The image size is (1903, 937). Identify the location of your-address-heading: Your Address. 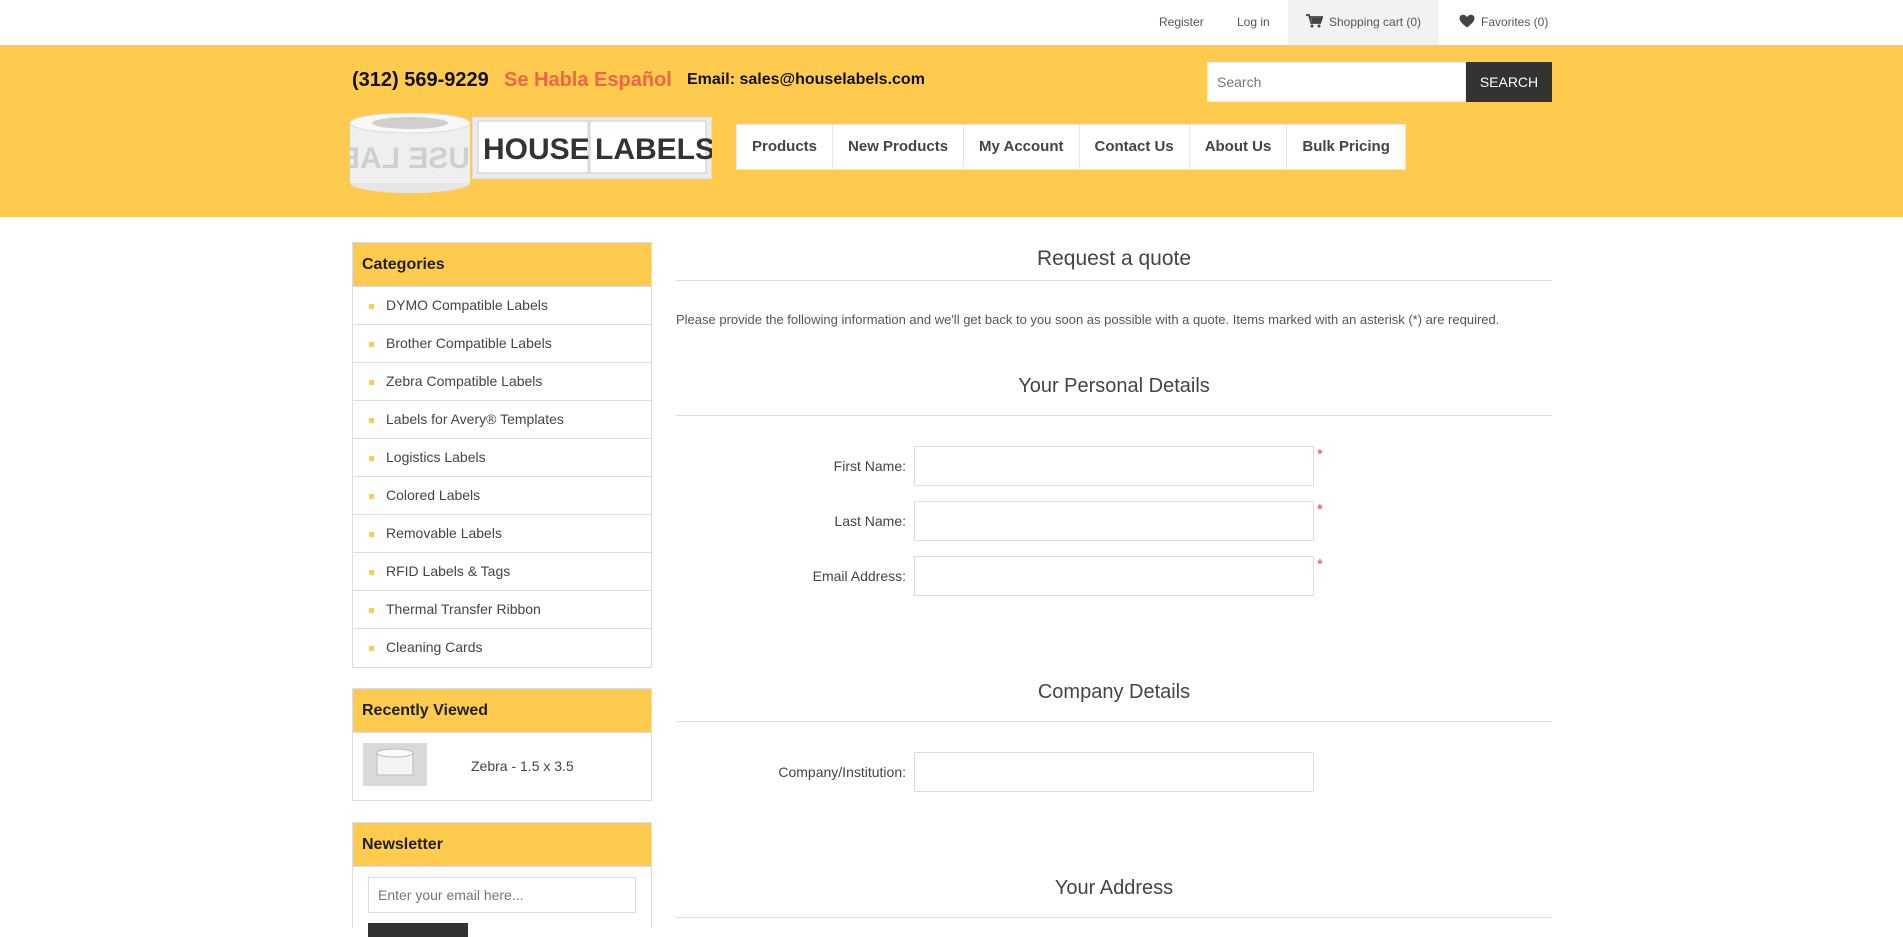
(1114, 888).